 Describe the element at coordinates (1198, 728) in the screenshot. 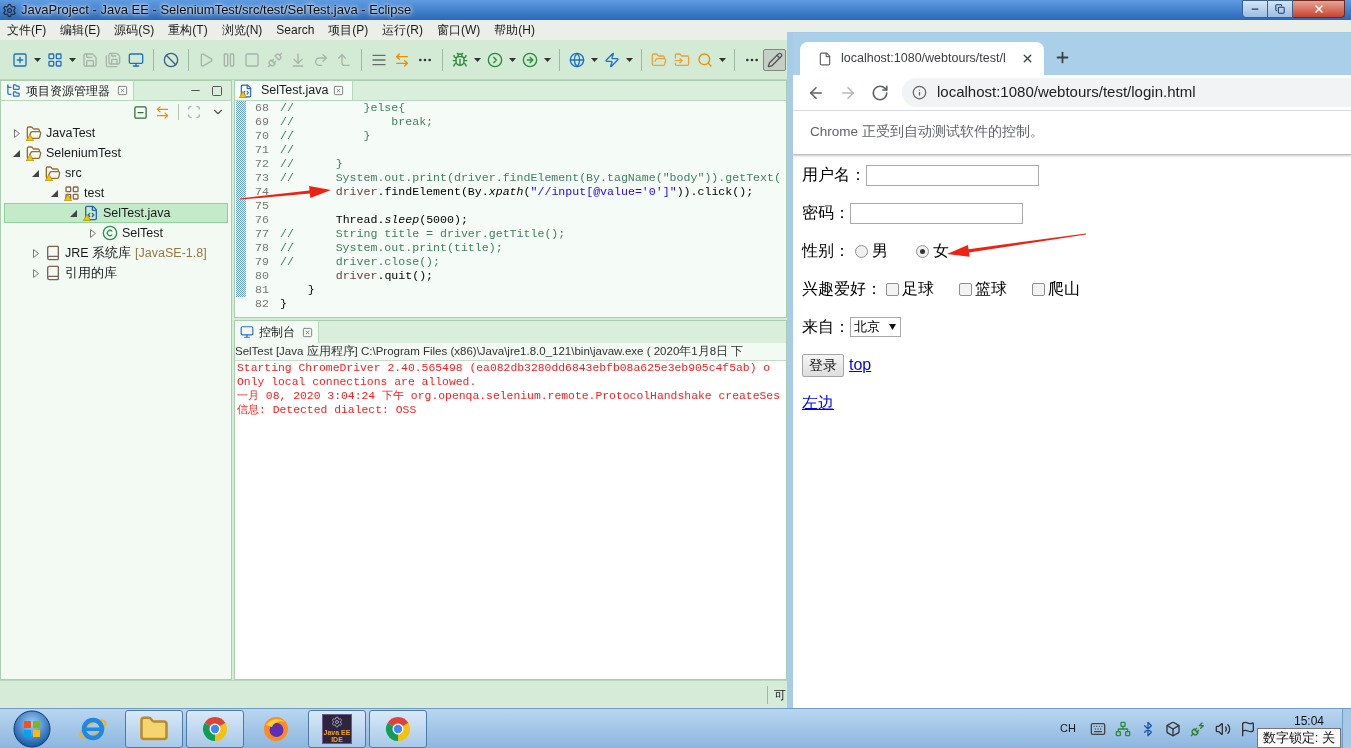

I see `plug-icon` at that location.